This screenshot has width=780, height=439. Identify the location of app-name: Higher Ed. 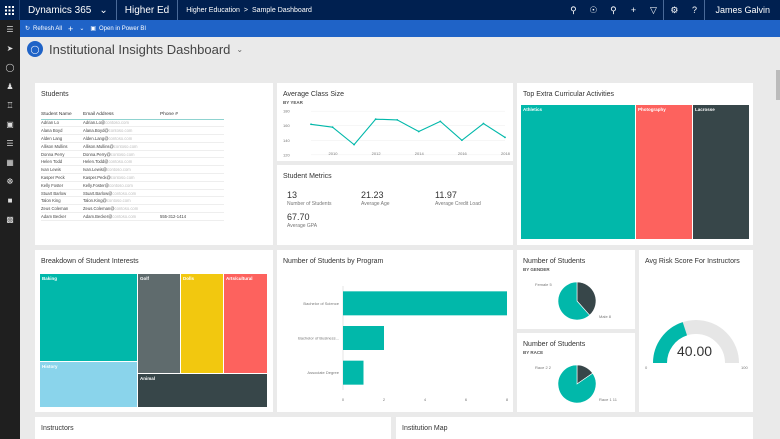
(148, 10).